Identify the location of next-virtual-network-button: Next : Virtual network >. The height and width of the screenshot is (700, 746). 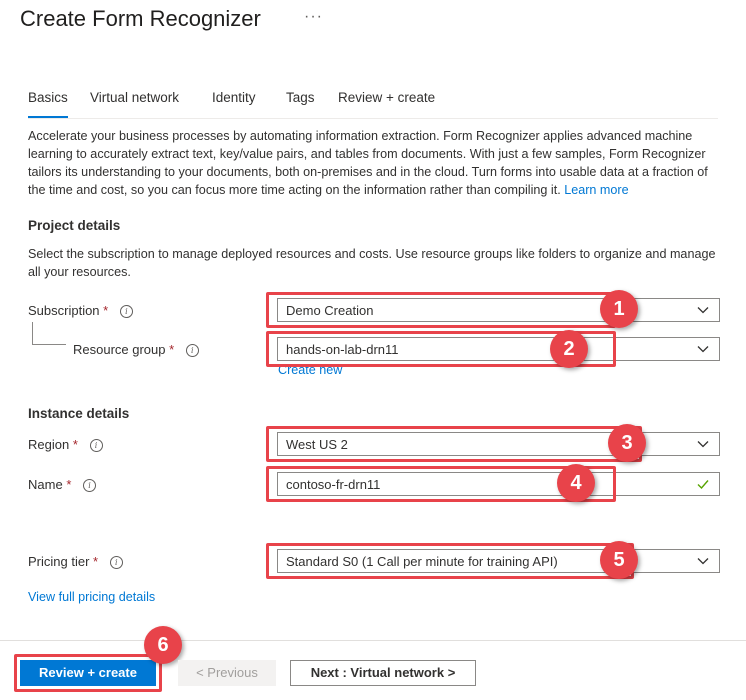
(383, 673).